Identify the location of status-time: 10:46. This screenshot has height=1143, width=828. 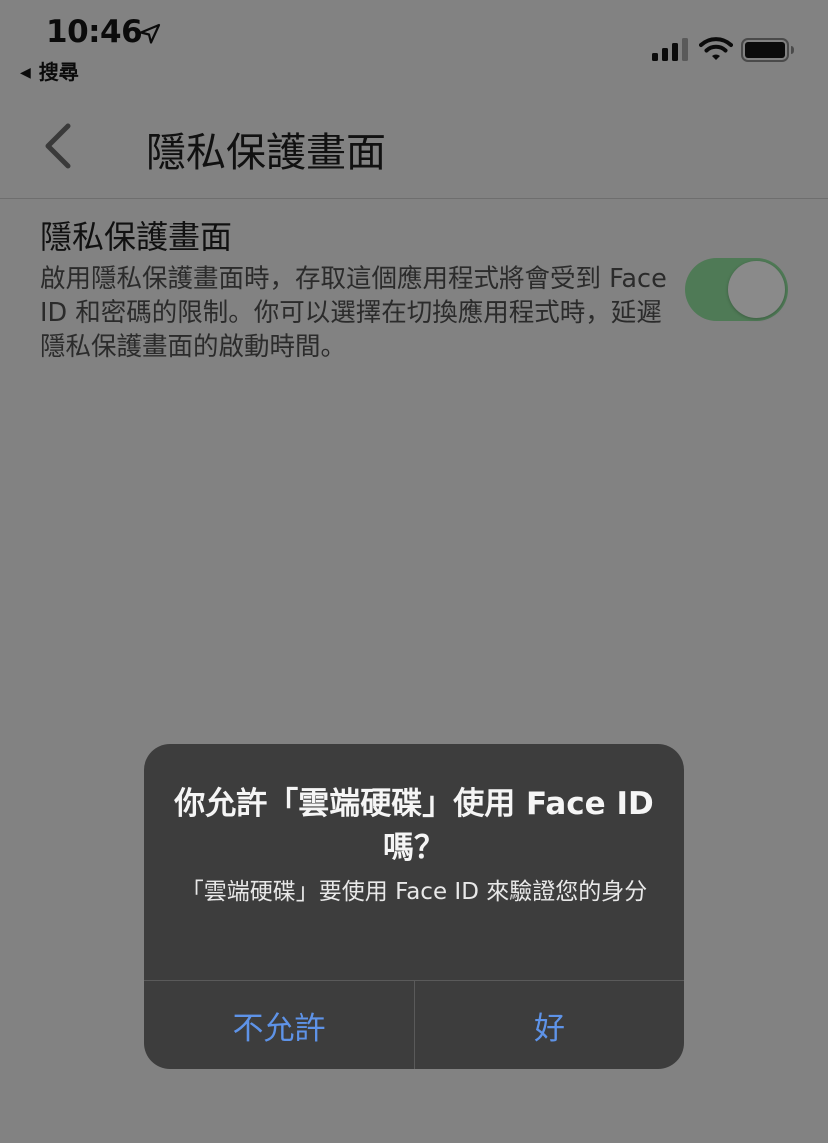
(94, 32).